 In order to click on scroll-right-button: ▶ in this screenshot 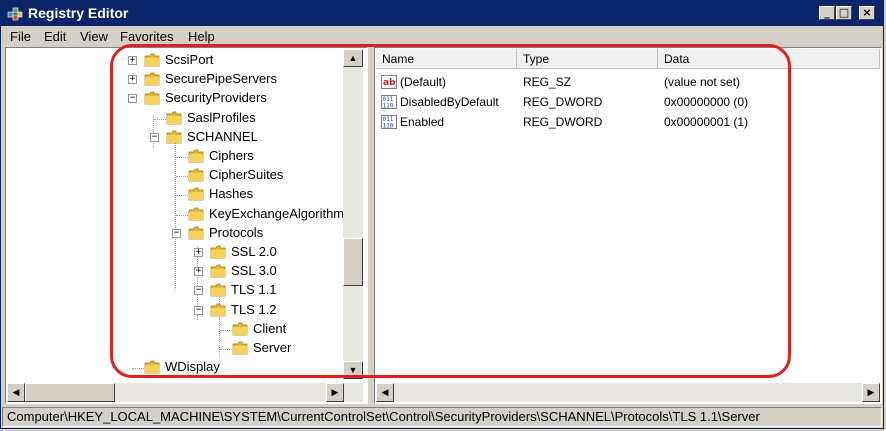, I will do `click(335, 392)`.